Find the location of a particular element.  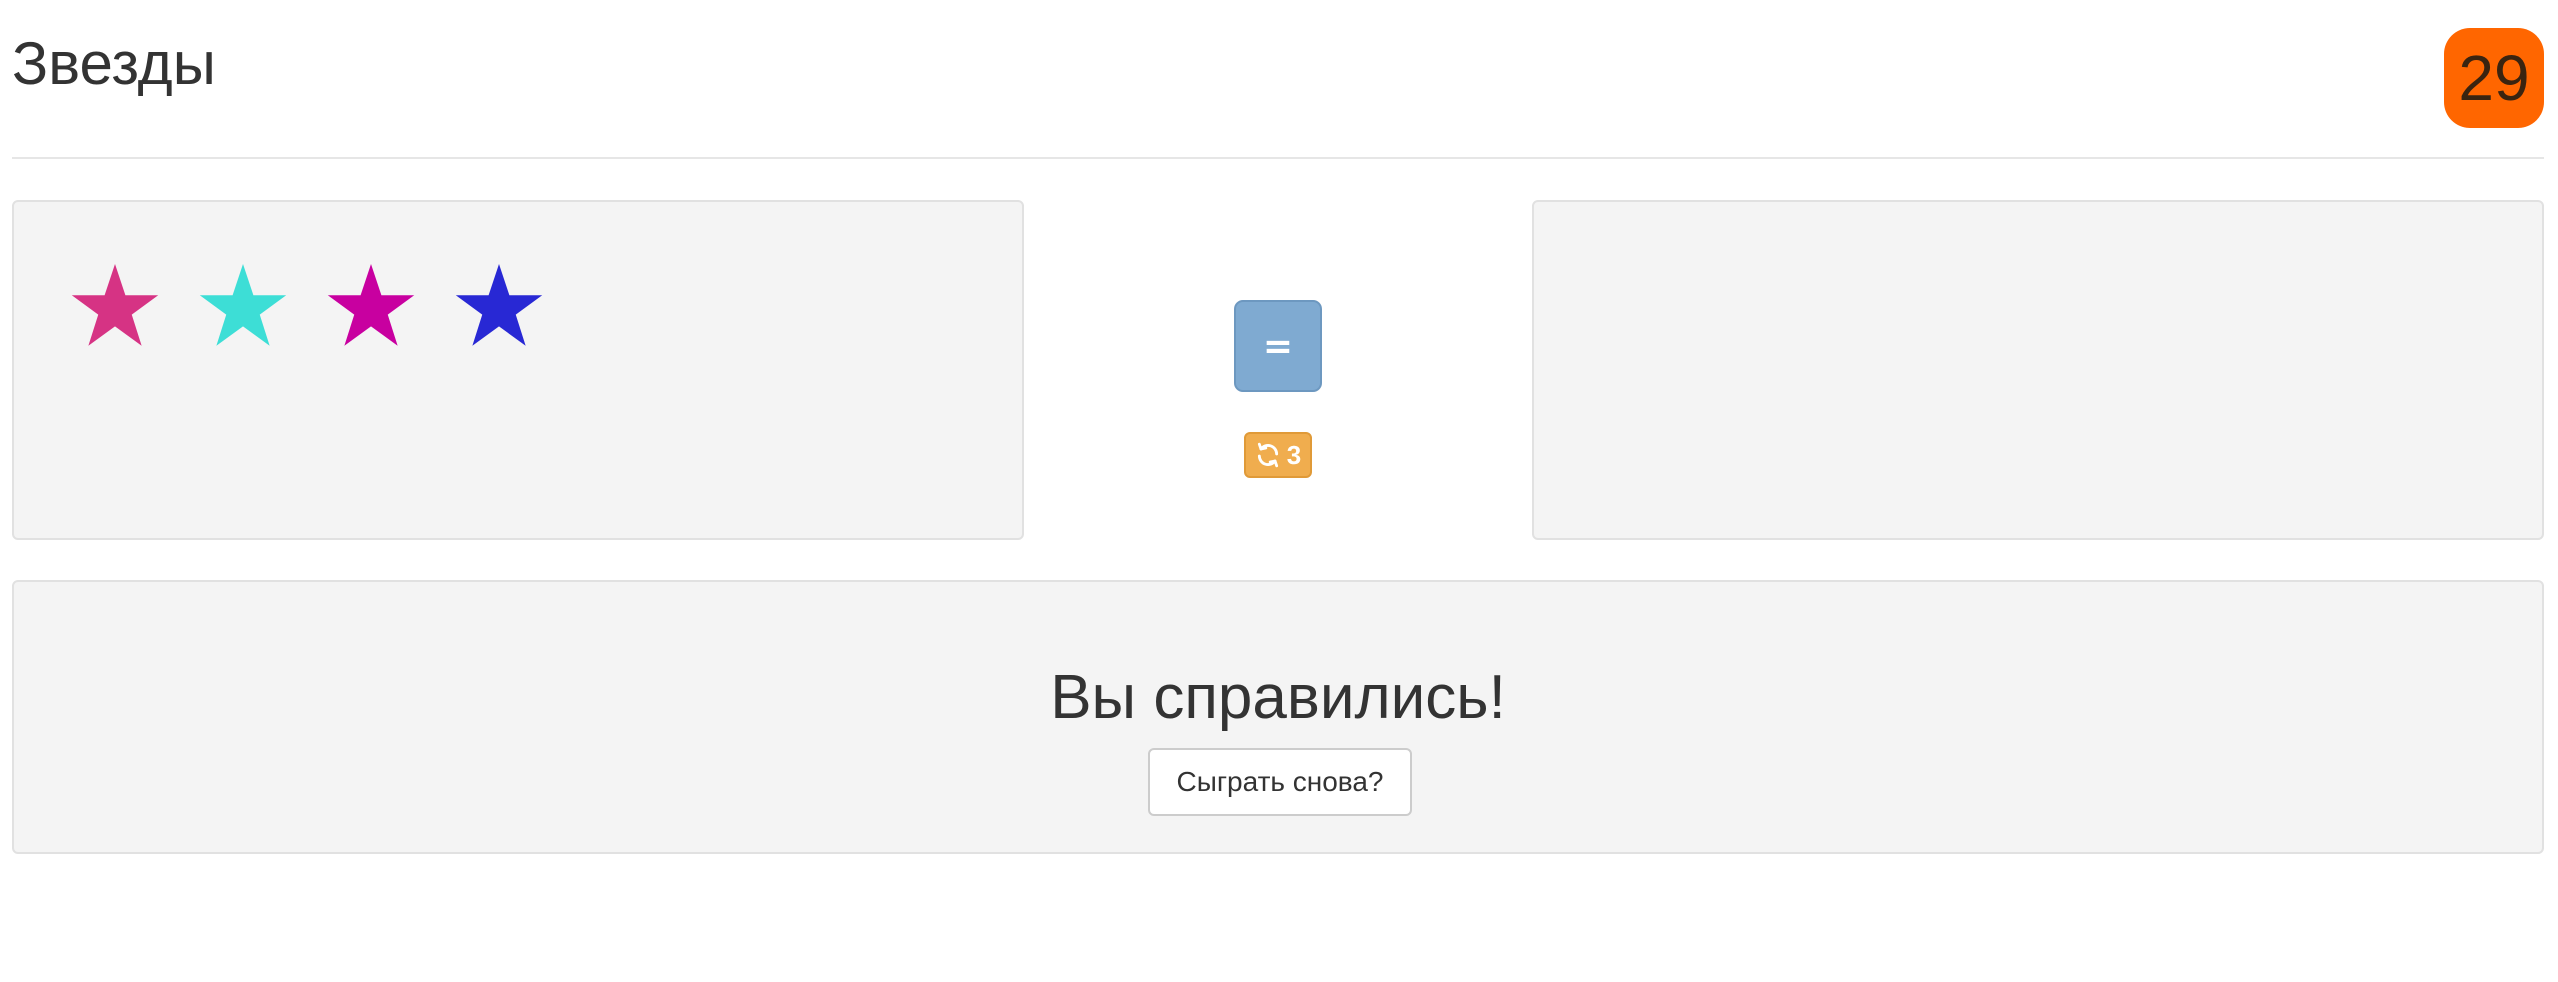

equals-button: = is located at coordinates (1278, 346).